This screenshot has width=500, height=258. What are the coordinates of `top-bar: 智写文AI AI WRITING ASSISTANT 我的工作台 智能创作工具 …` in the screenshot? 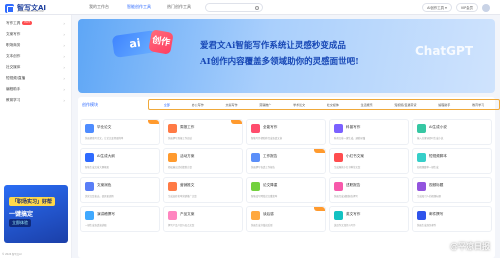 It's located at (250, 7).